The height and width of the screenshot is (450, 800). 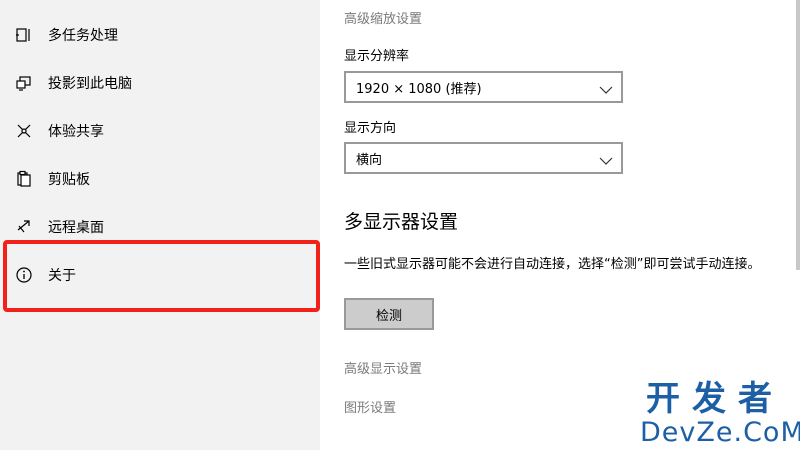 I want to click on graphics-settings-link: 图形设置, so click(x=370, y=406).